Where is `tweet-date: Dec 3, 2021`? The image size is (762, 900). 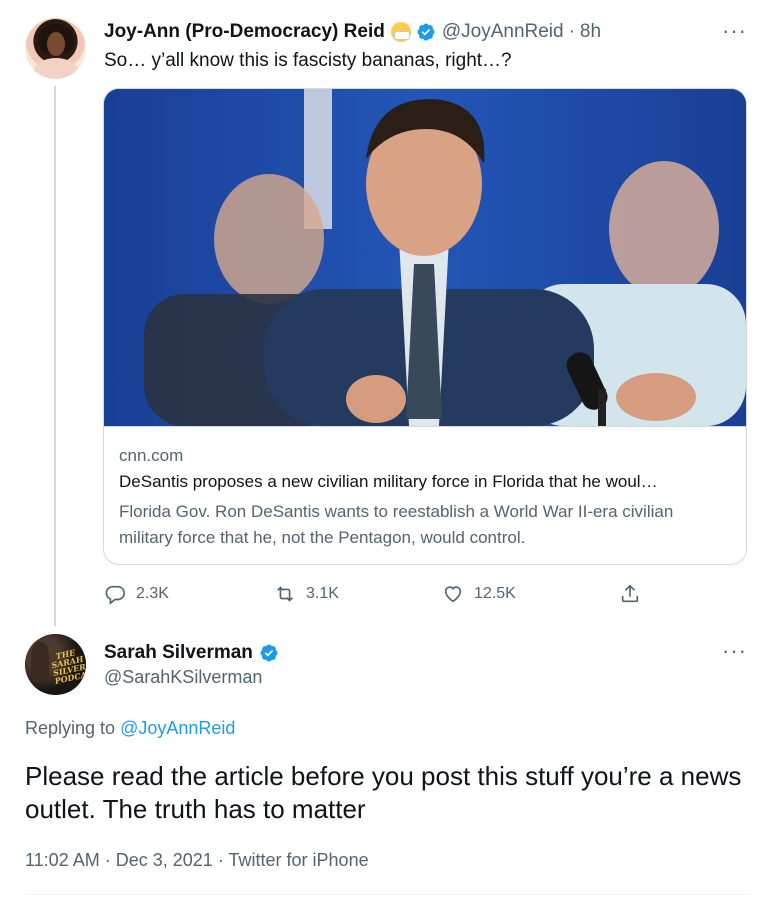
tweet-date: Dec 3, 2021 is located at coordinates (164, 860).